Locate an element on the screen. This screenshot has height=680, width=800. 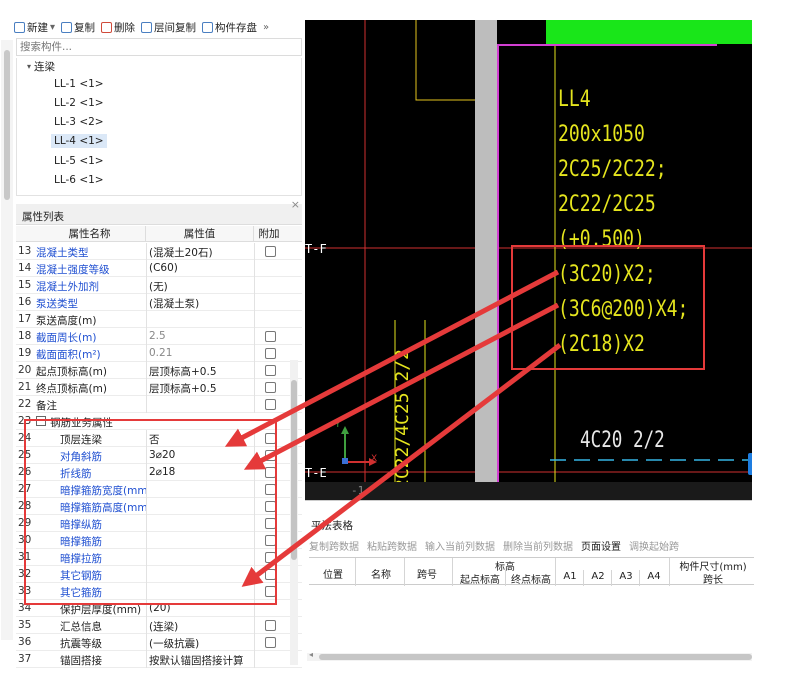
page-setup-button: 页面设置 is located at coordinates (601, 545).